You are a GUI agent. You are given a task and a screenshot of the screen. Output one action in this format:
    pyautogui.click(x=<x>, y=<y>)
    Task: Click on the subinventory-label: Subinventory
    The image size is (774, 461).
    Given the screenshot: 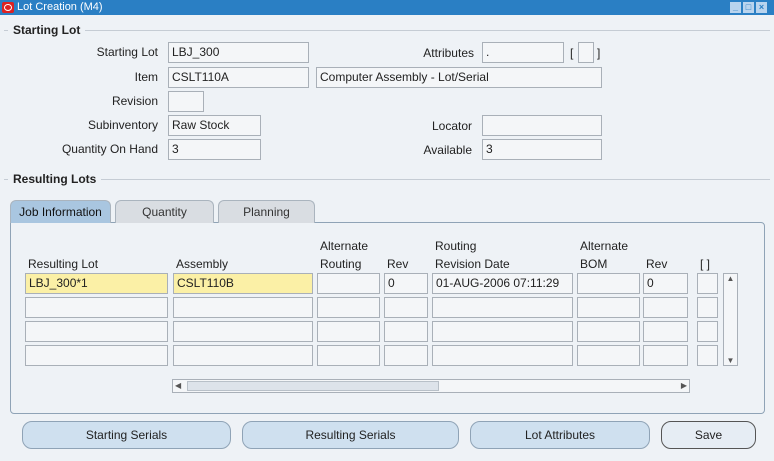 What is the action you would take?
    pyautogui.click(x=122, y=125)
    